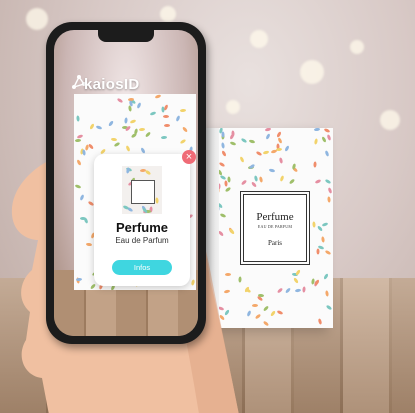 Image resolution: width=415 pixels, height=413 pixels. What do you see at coordinates (142, 267) in the screenshot?
I see `infos-button: Infos` at bounding box center [142, 267].